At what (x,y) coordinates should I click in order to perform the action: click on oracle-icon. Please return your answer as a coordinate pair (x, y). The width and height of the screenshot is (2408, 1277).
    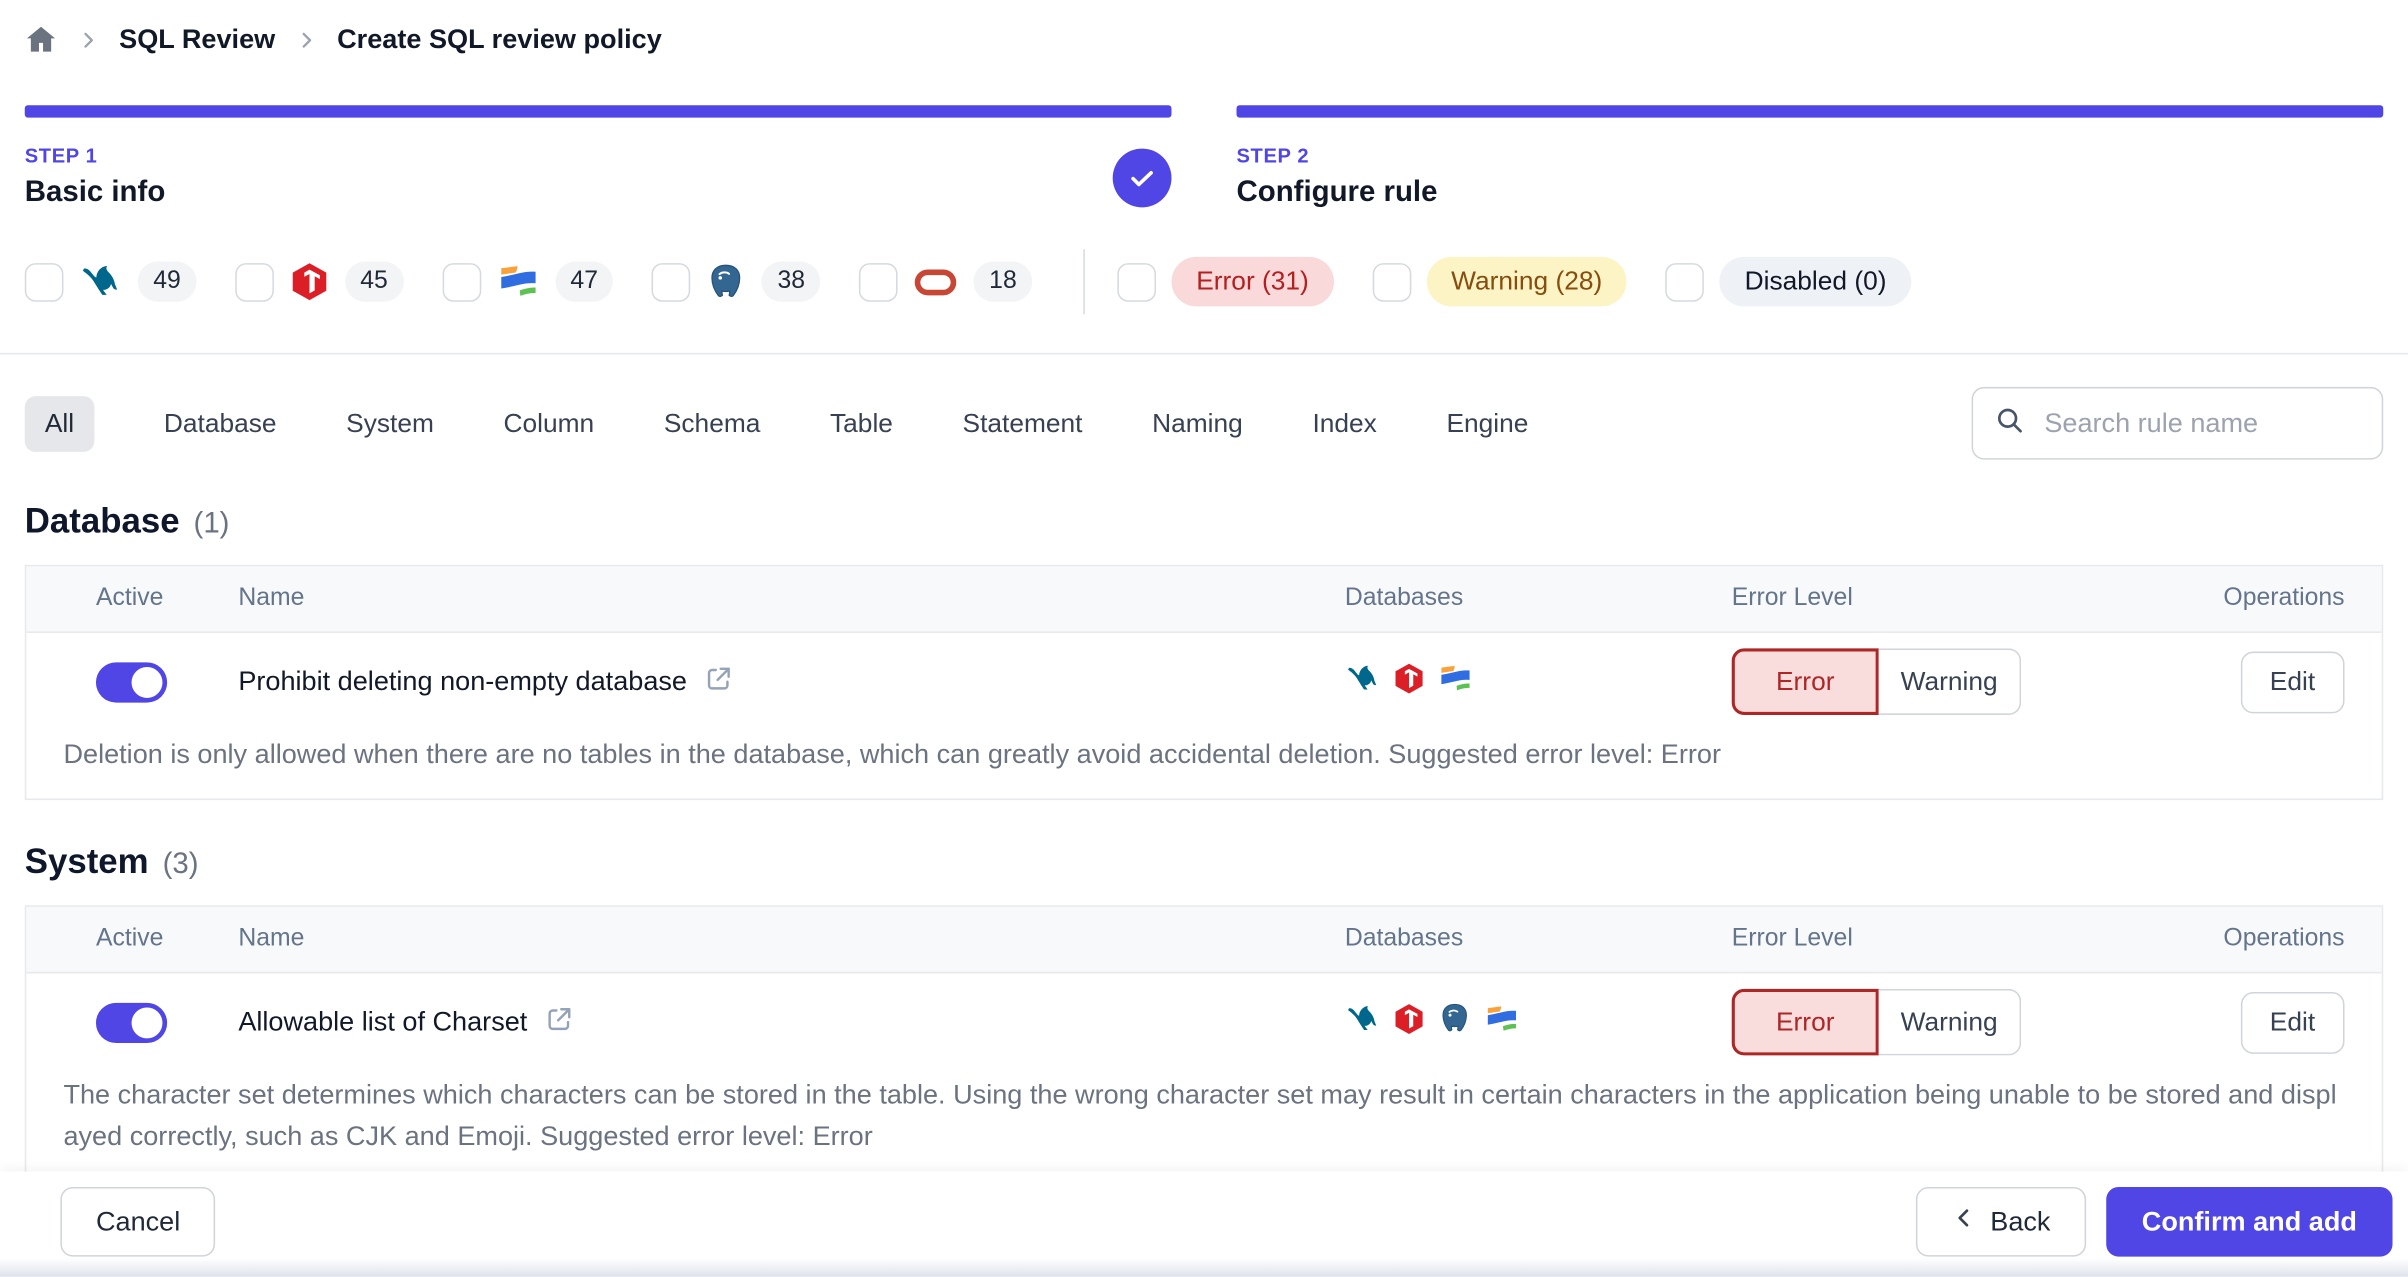
    Looking at the image, I should click on (935, 281).